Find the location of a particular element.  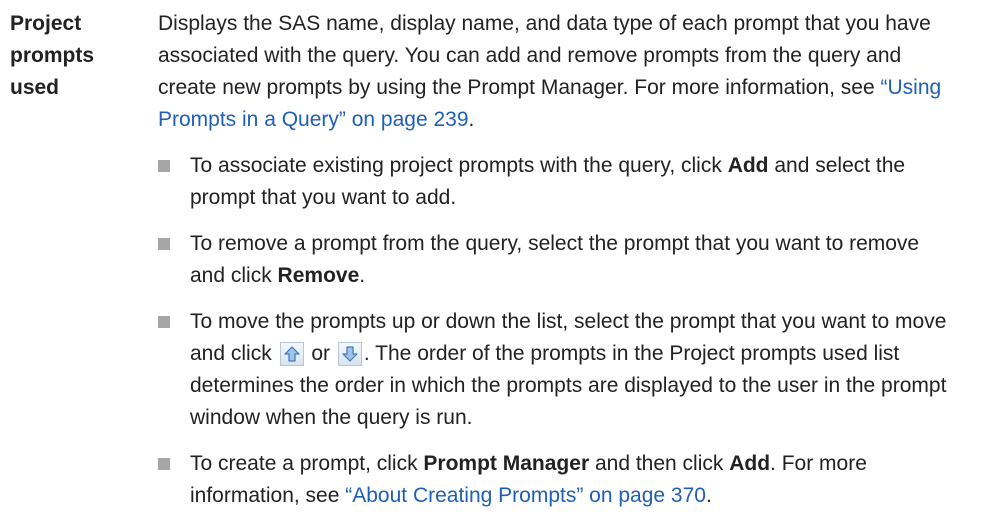

create-text-middle: and then click is located at coordinates (659, 463).